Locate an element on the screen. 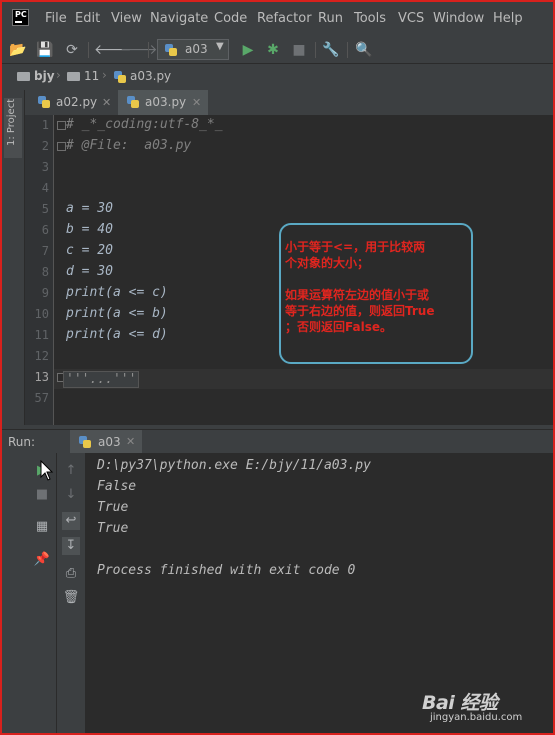 This screenshot has width=555, height=735. line-number: 57 is located at coordinates (41, 398).